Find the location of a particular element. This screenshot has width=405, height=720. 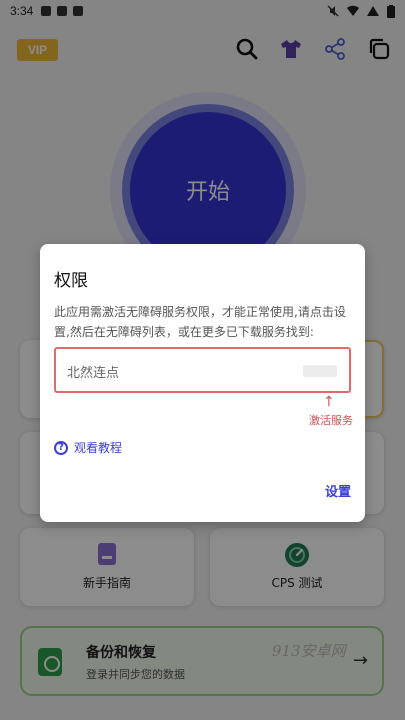

toggle-placeholder is located at coordinates (320, 371).